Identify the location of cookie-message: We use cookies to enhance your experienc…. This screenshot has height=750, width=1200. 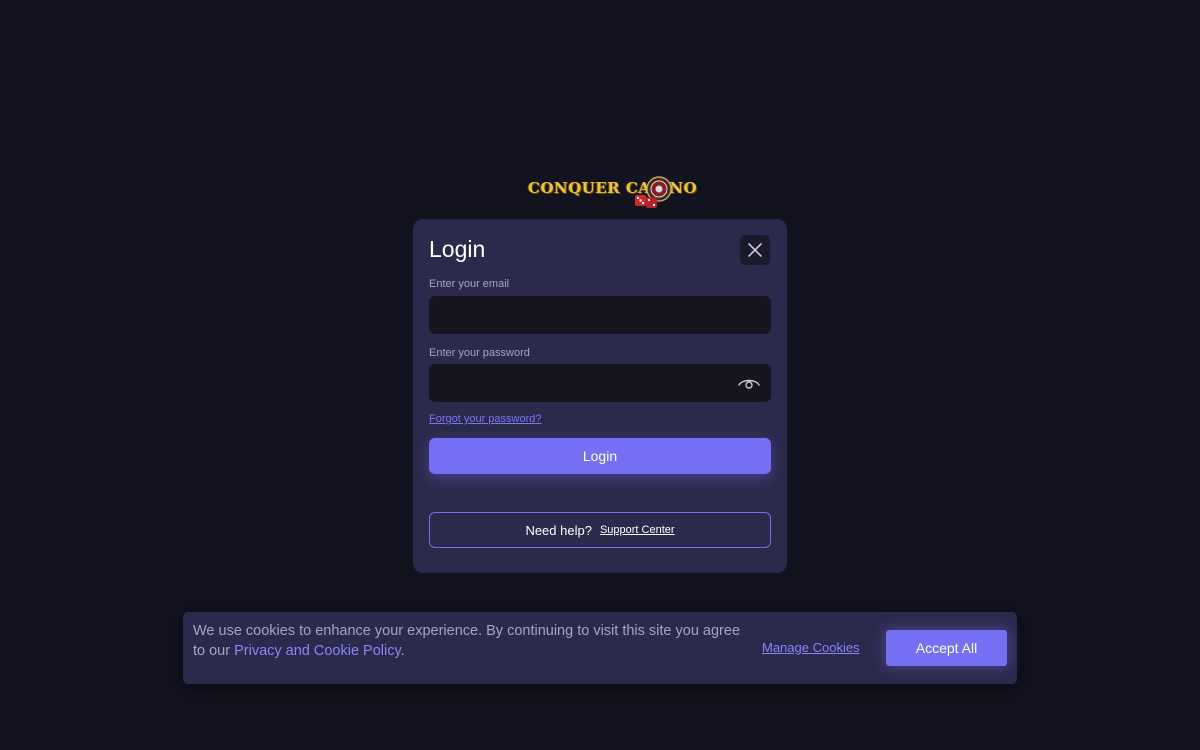
(473, 641).